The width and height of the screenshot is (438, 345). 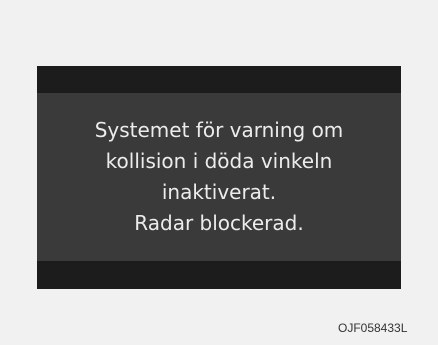 What do you see at coordinates (373, 328) in the screenshot?
I see `figure-code: OJF058433L` at bounding box center [373, 328].